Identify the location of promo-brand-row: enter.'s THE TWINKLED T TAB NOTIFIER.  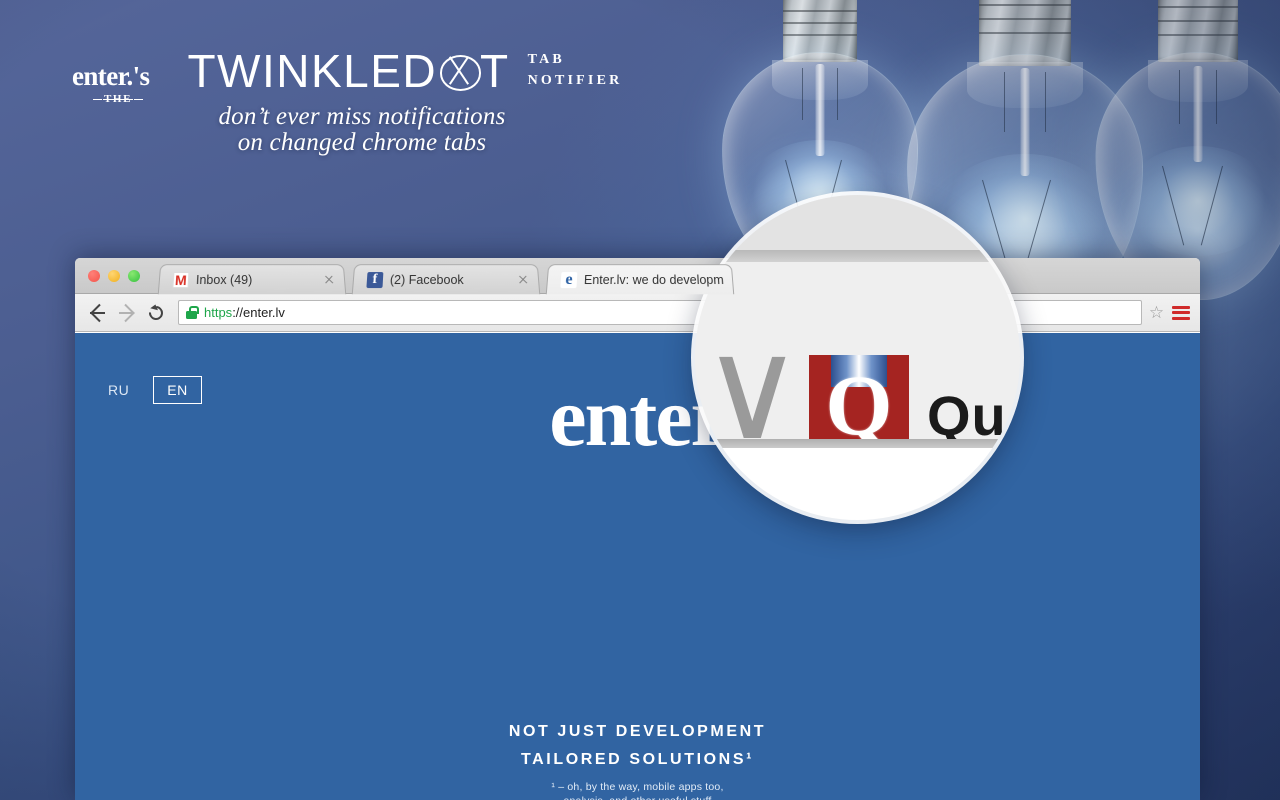
(347, 76).